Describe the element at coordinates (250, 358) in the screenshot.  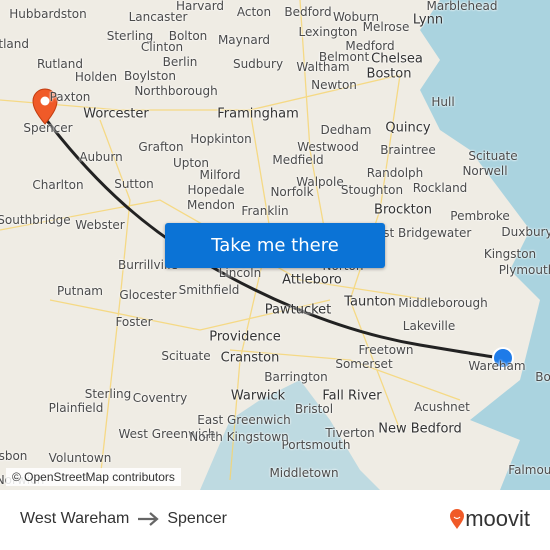
I see `town-label: Cranston` at that location.